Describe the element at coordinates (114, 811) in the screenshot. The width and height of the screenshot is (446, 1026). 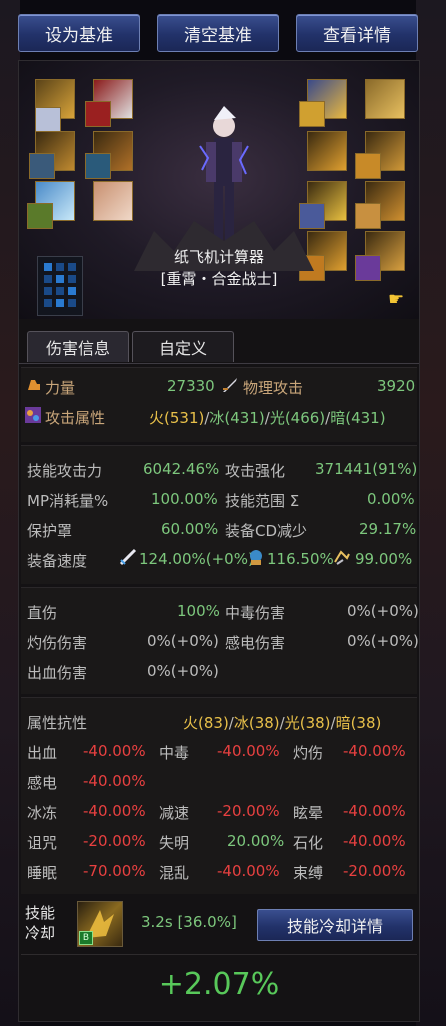
I see `resist-freeze-value: -40.00%` at that location.